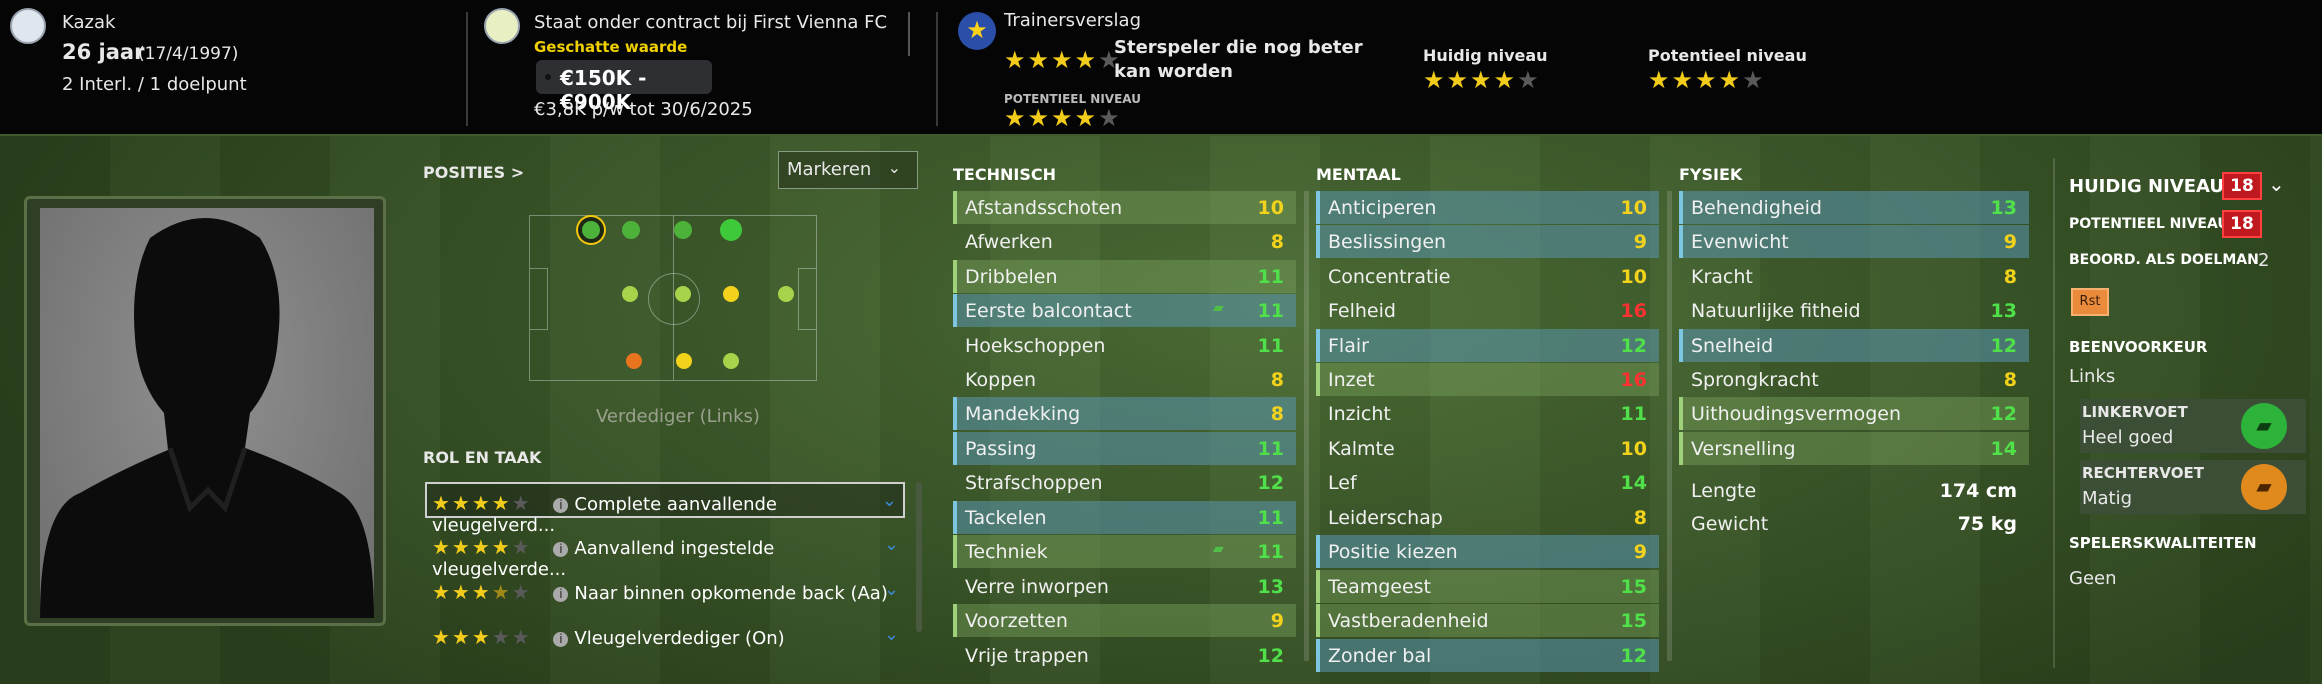 Image resolution: width=2322 pixels, height=684 pixels. I want to click on position-dot-ml, so click(683, 230).